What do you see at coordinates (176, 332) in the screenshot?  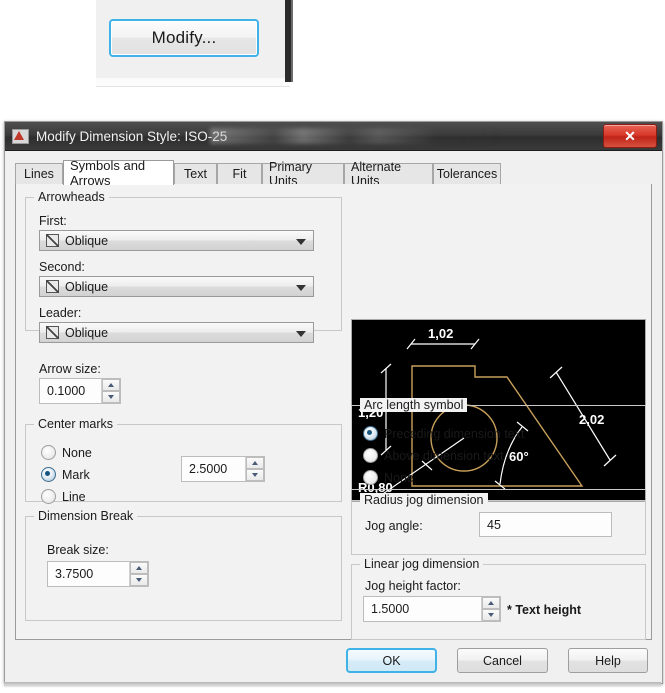 I see `leader-arrowhead-combo: Oblique` at bounding box center [176, 332].